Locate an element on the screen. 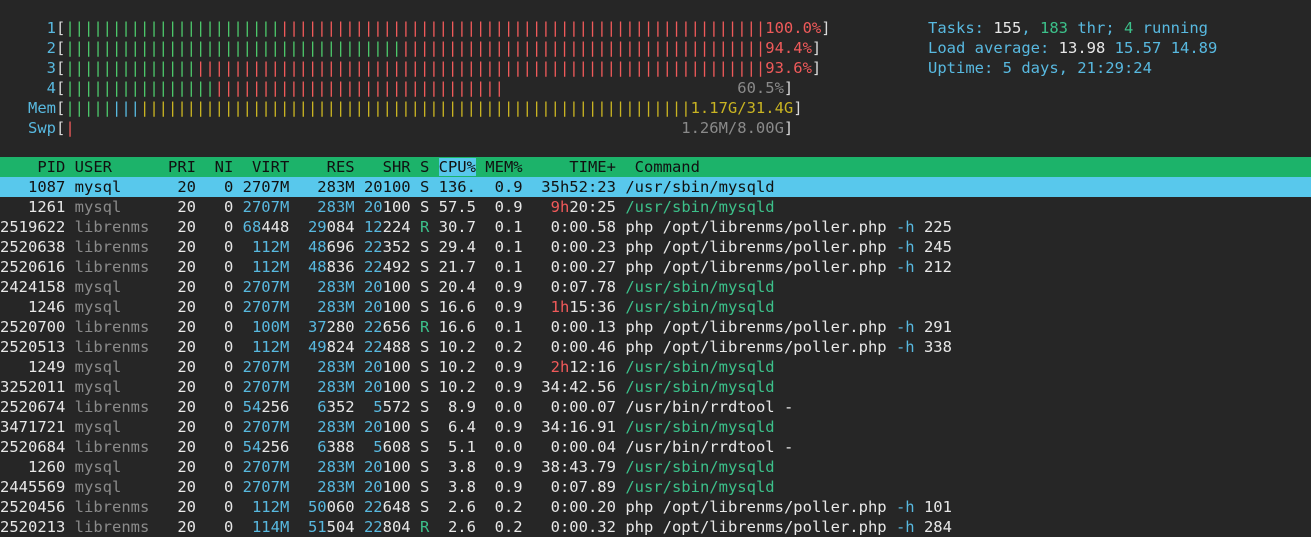 This screenshot has height=537, width=1311. res-high-digits: 50 is located at coordinates (308, 507).